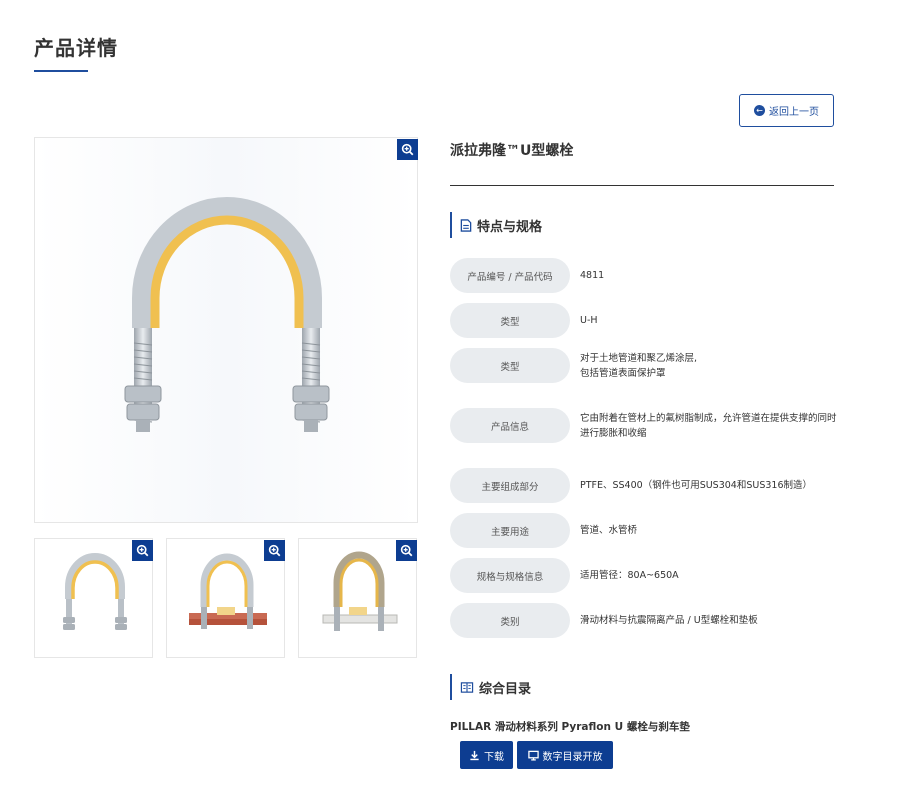  I want to click on spec-row: 规格与规格信息 适用管径：80A~650A, so click(645, 575).